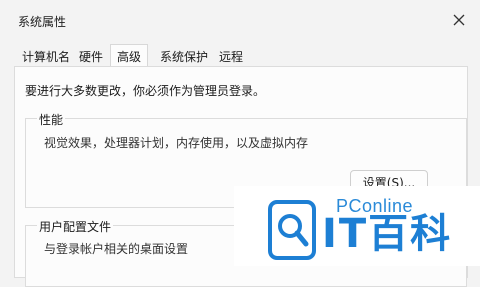 The width and height of the screenshot is (480, 287). Describe the element at coordinates (184, 56) in the screenshot. I see `tab-system-protection: 系统保护` at that location.